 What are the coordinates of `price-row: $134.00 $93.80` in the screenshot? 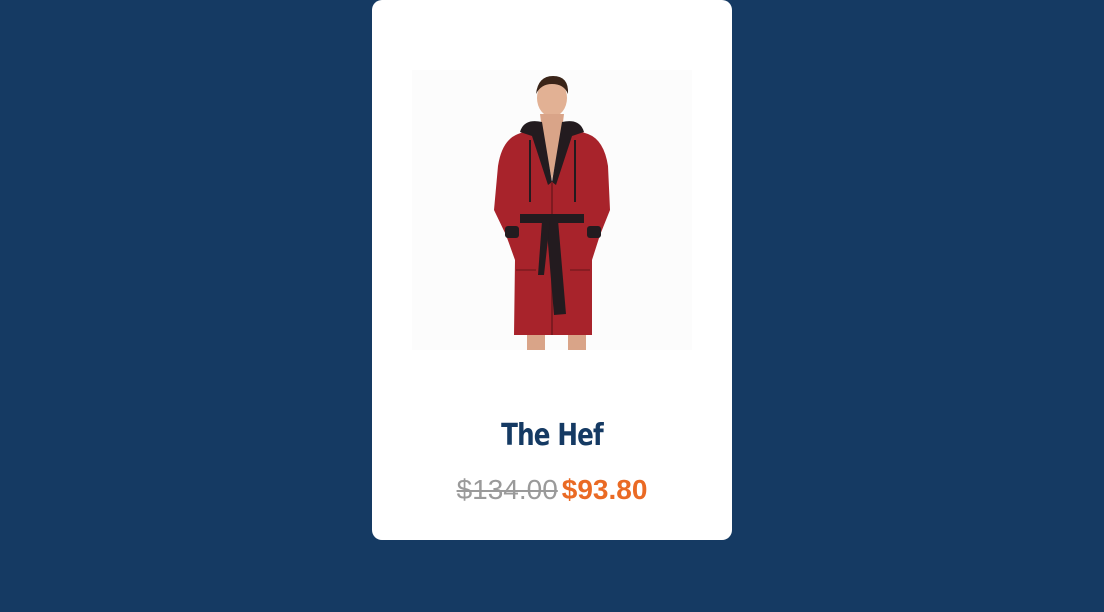 It's located at (552, 490).